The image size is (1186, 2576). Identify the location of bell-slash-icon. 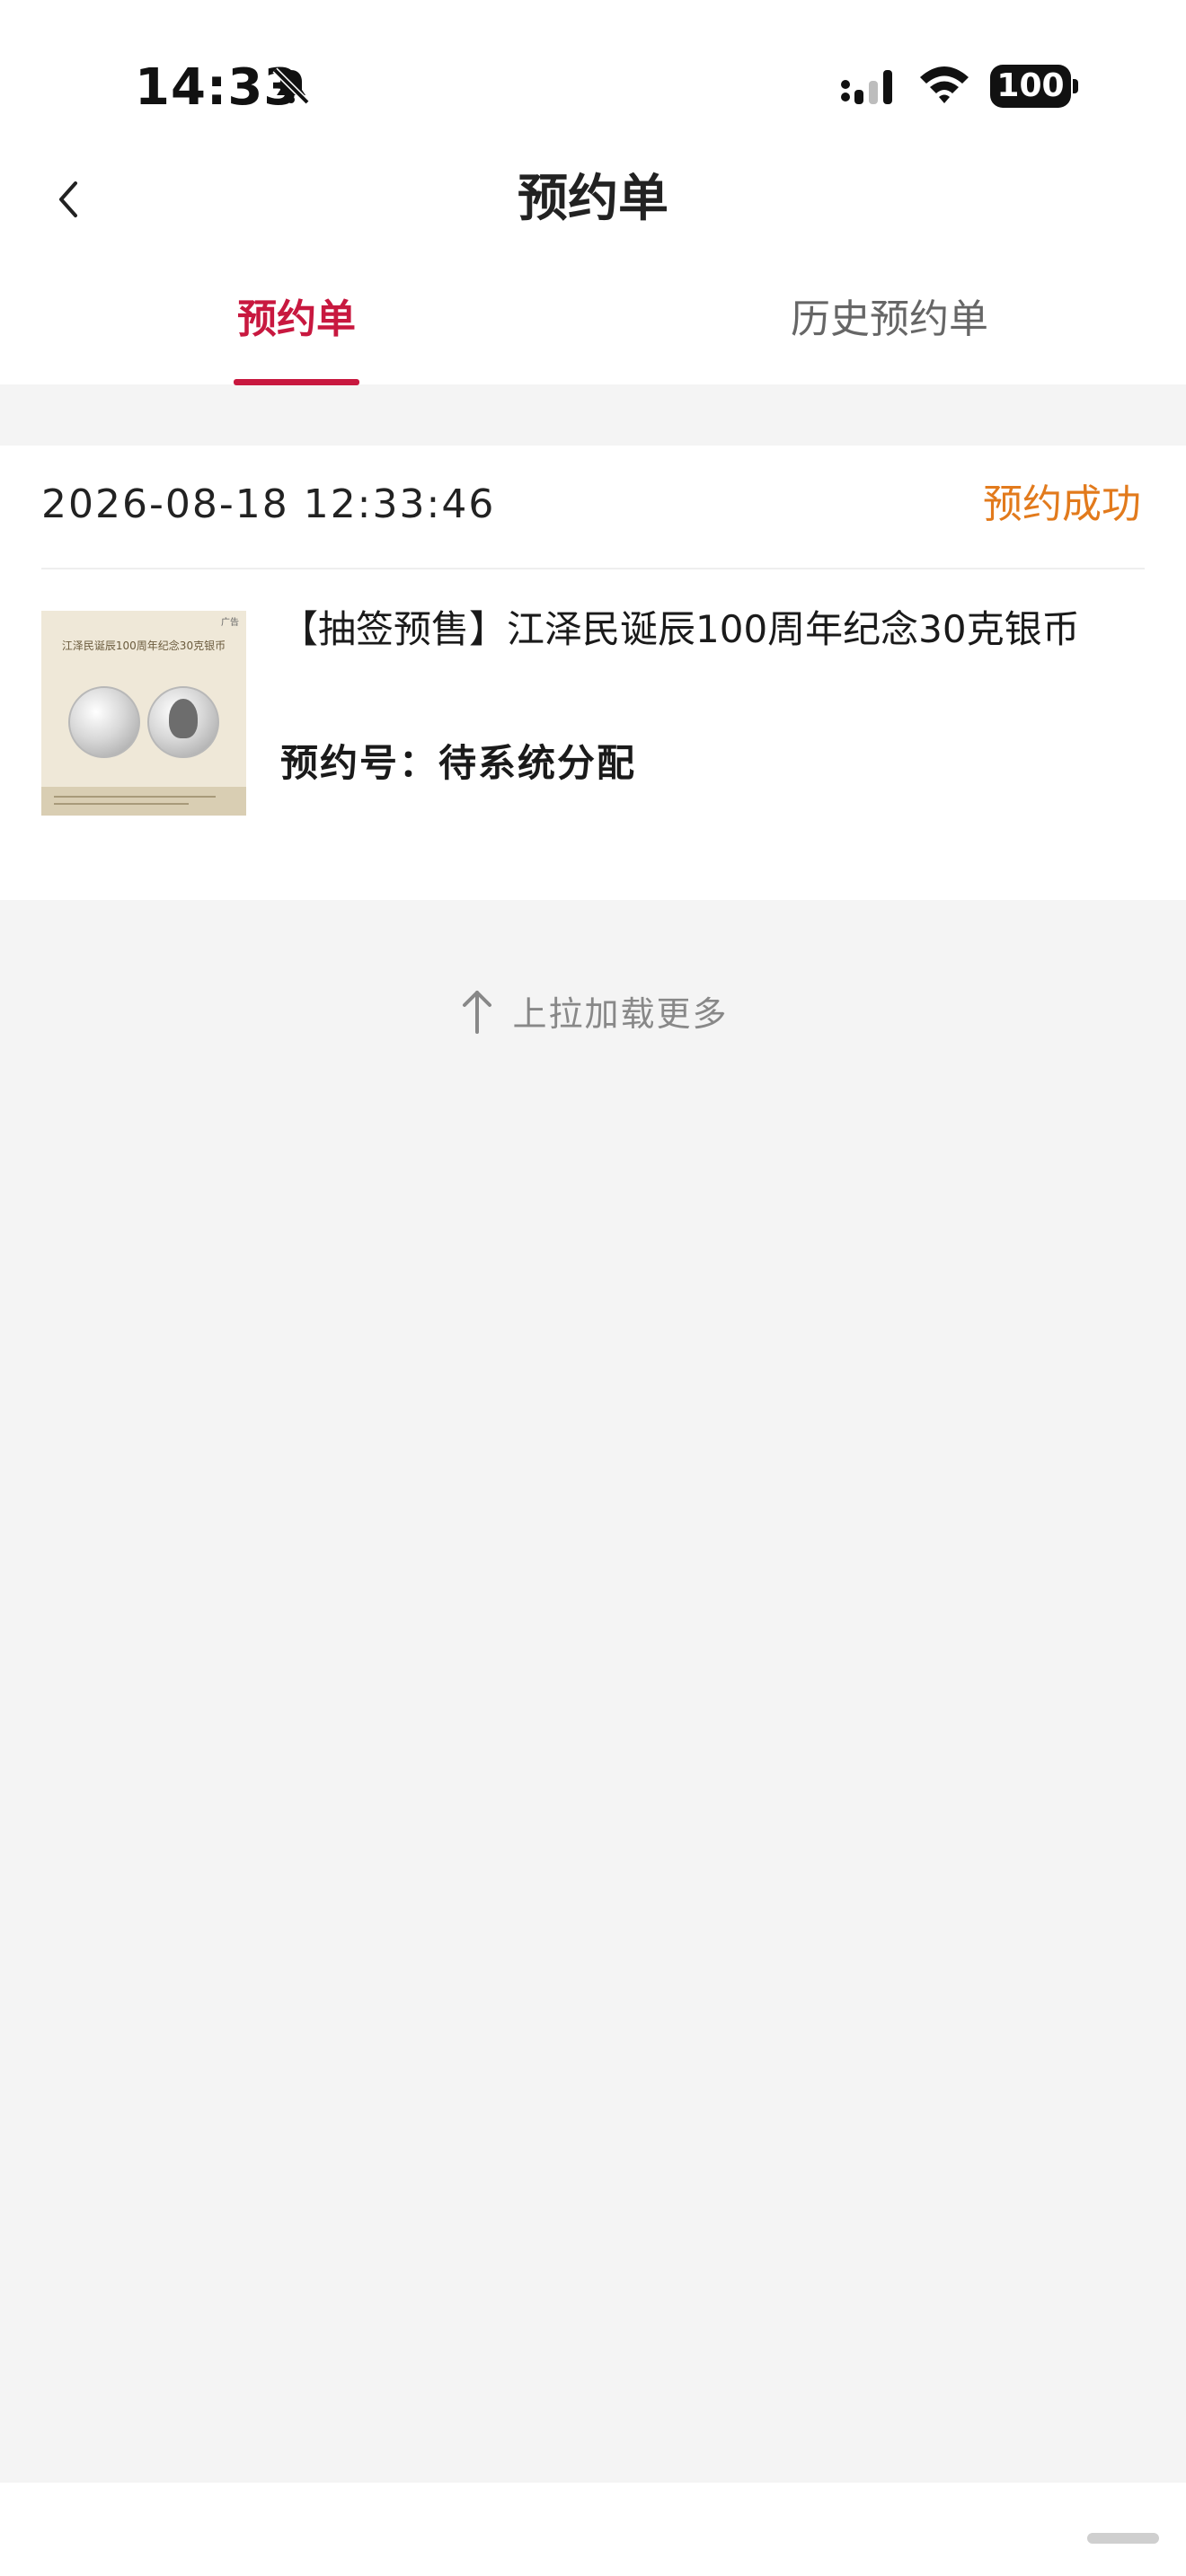
(291, 86).